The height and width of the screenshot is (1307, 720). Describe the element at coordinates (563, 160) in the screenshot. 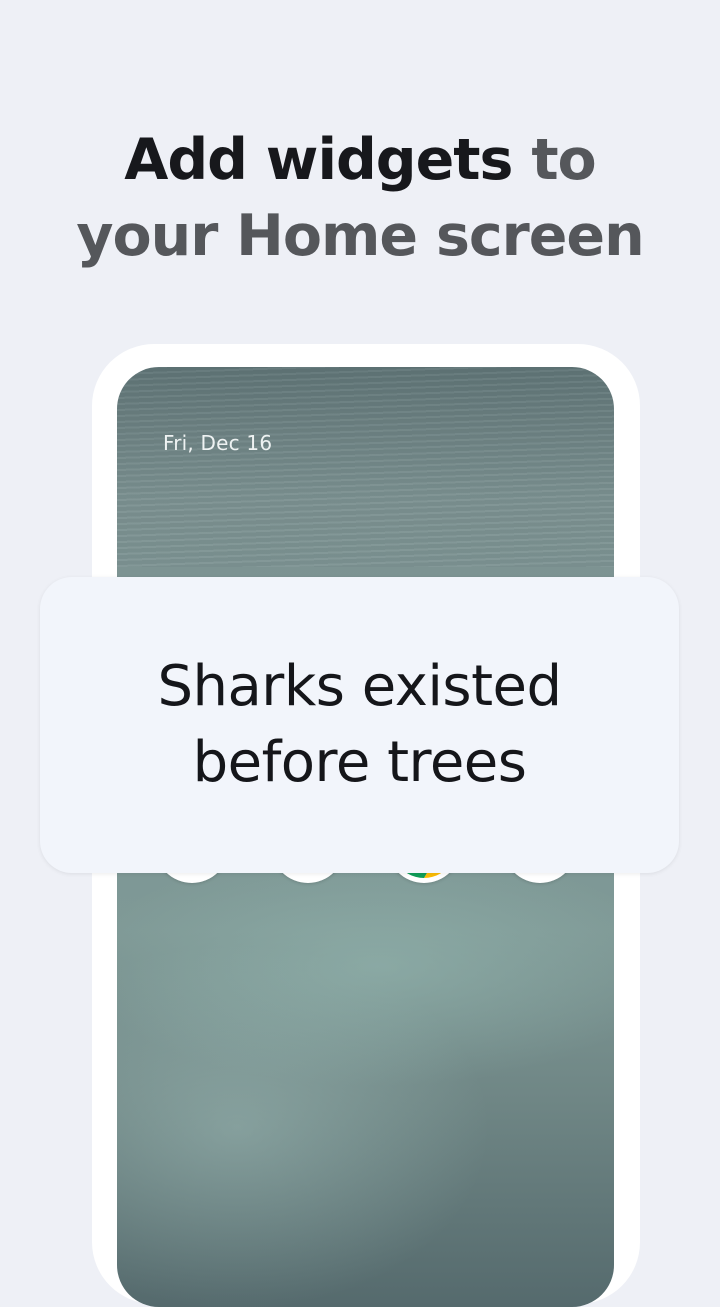

I see `headline-connector-text: to` at that location.